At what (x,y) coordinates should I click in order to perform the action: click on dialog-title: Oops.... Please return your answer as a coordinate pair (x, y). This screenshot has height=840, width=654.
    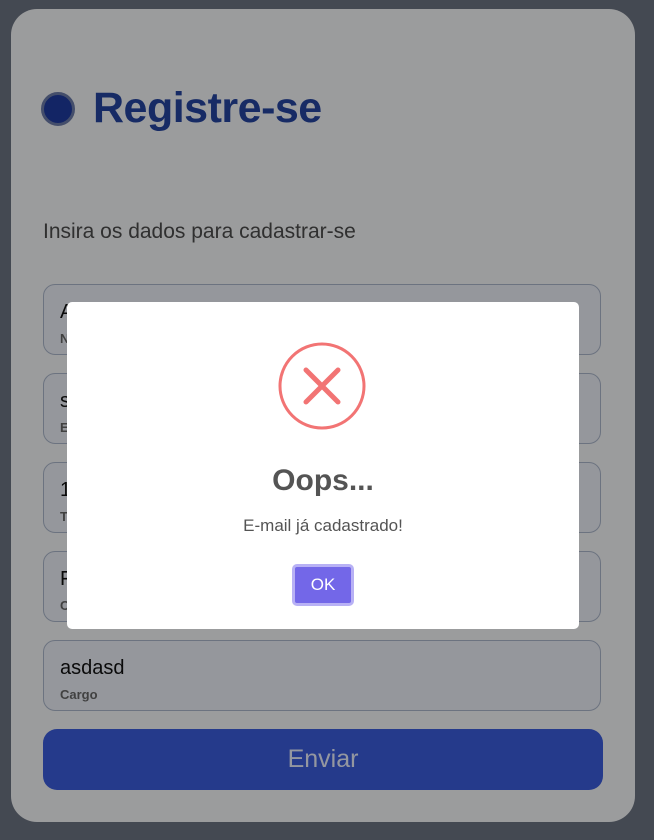
    Looking at the image, I should click on (323, 480).